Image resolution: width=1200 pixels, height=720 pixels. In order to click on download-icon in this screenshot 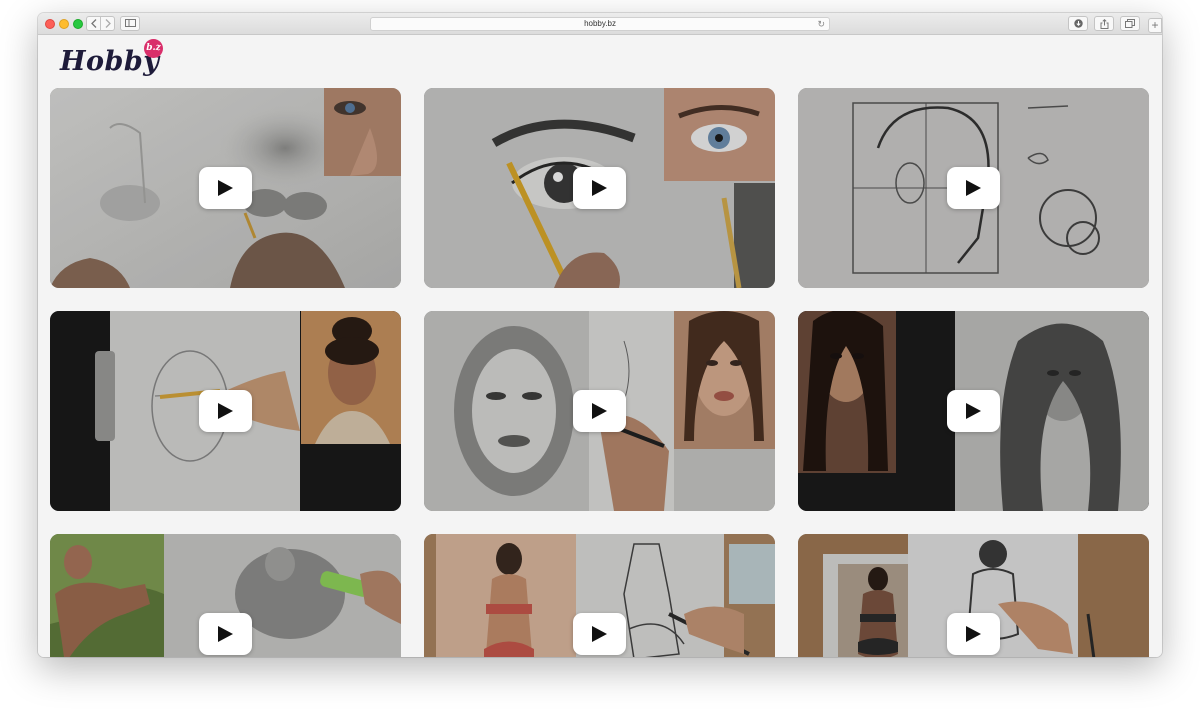, I will do `click(1078, 23)`.